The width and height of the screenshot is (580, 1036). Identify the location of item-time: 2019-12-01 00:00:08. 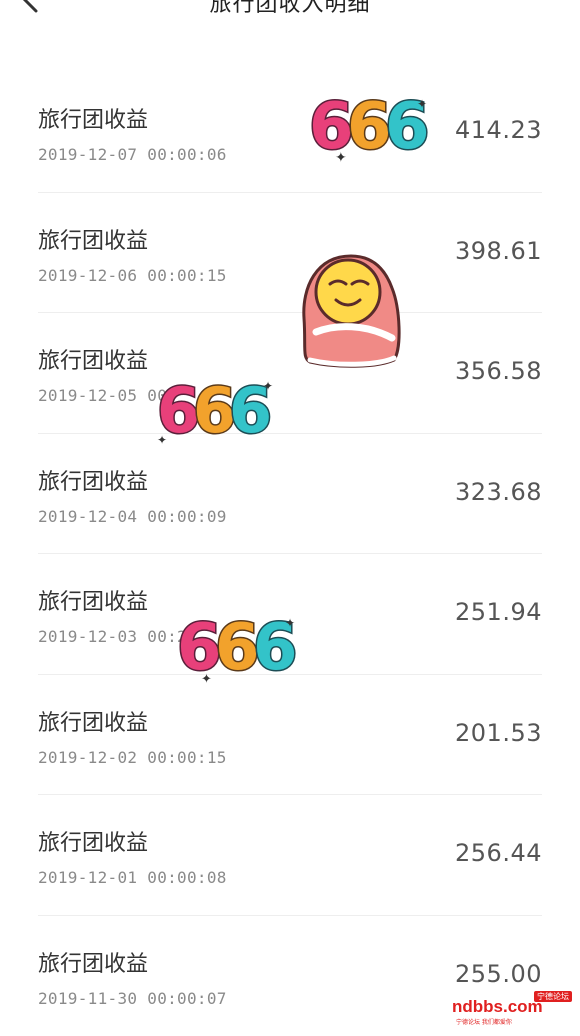
(132, 877).